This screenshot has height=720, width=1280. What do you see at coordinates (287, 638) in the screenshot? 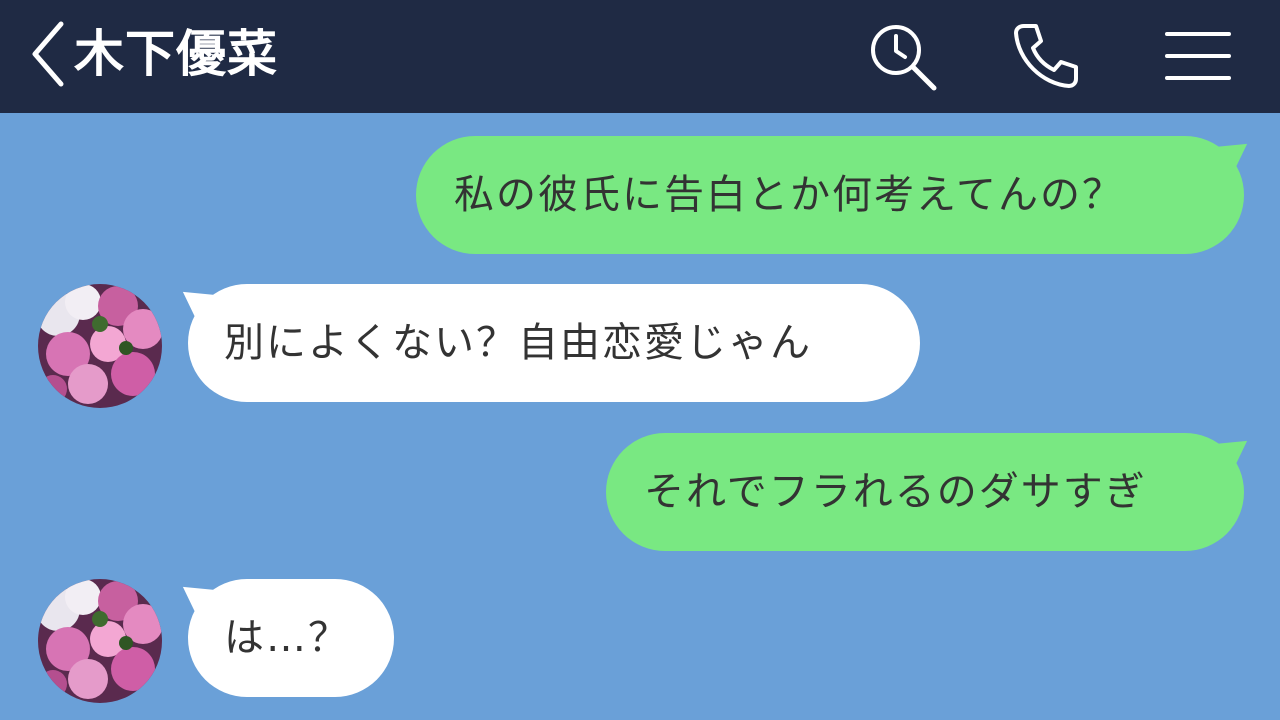
I see `message-text: は…？` at bounding box center [287, 638].